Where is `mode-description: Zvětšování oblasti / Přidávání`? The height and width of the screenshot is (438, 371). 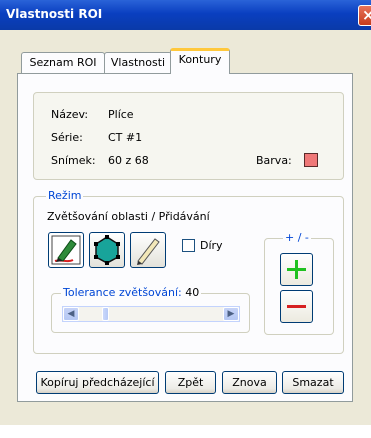
mode-description: Zvětšování oblasti / Přidávání is located at coordinates (128, 216).